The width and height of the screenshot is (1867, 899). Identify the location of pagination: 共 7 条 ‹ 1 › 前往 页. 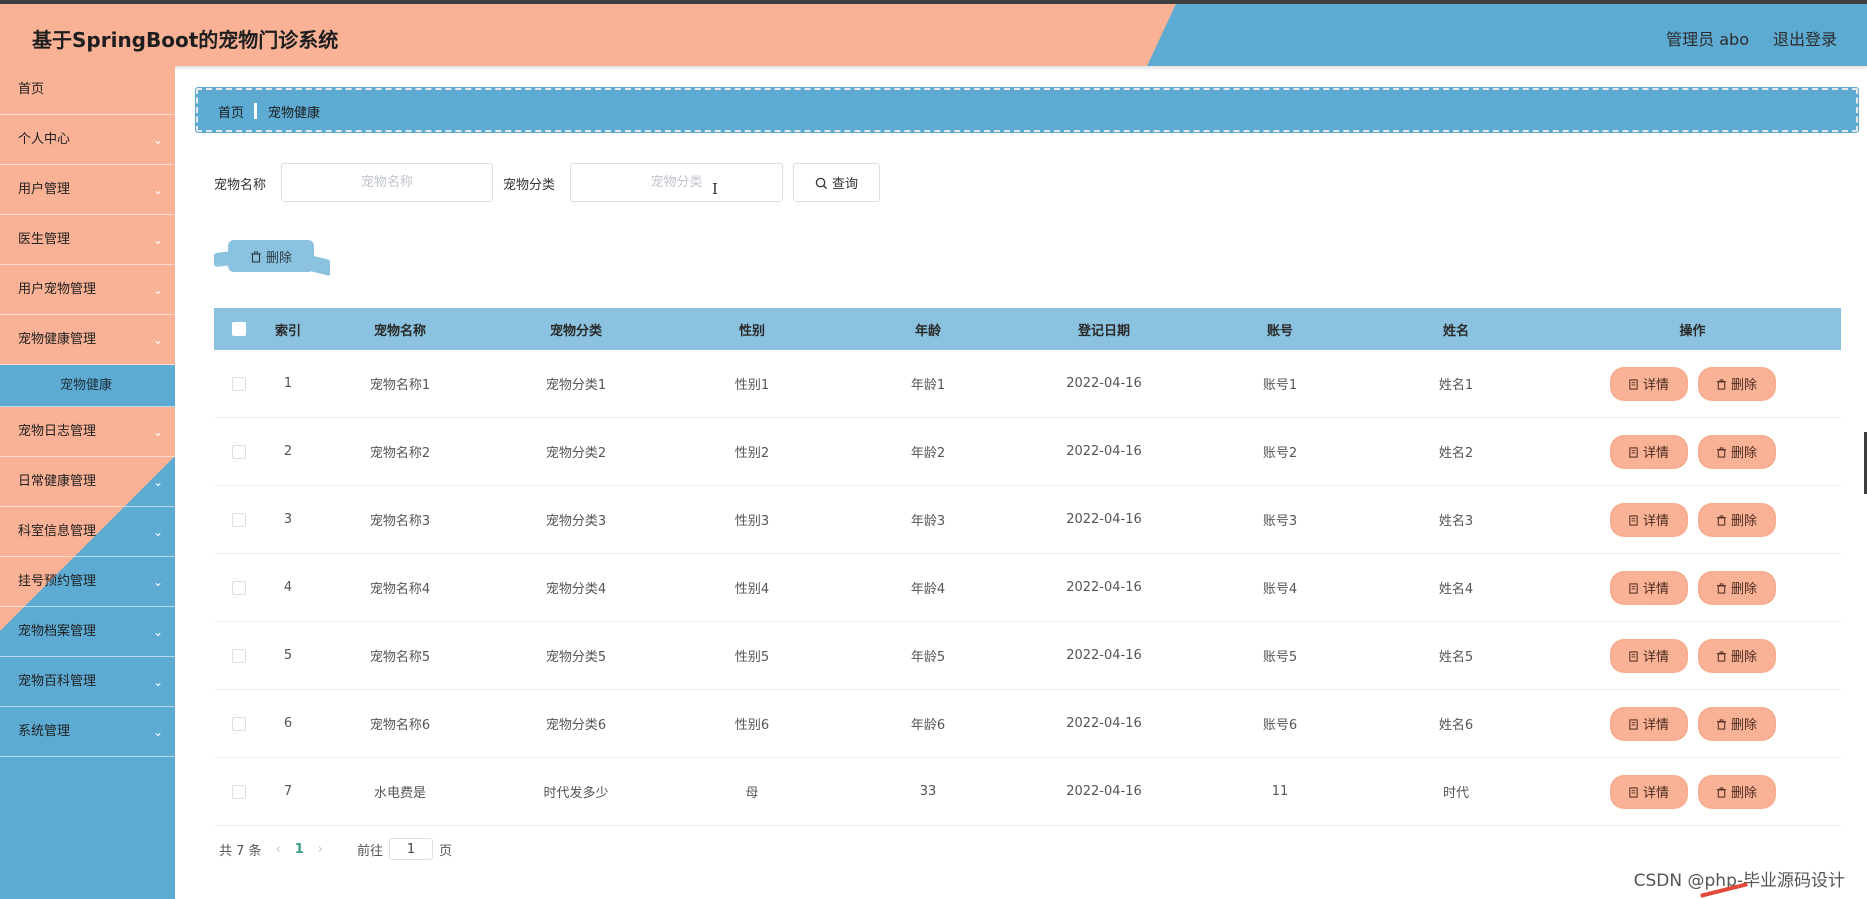
(335, 849).